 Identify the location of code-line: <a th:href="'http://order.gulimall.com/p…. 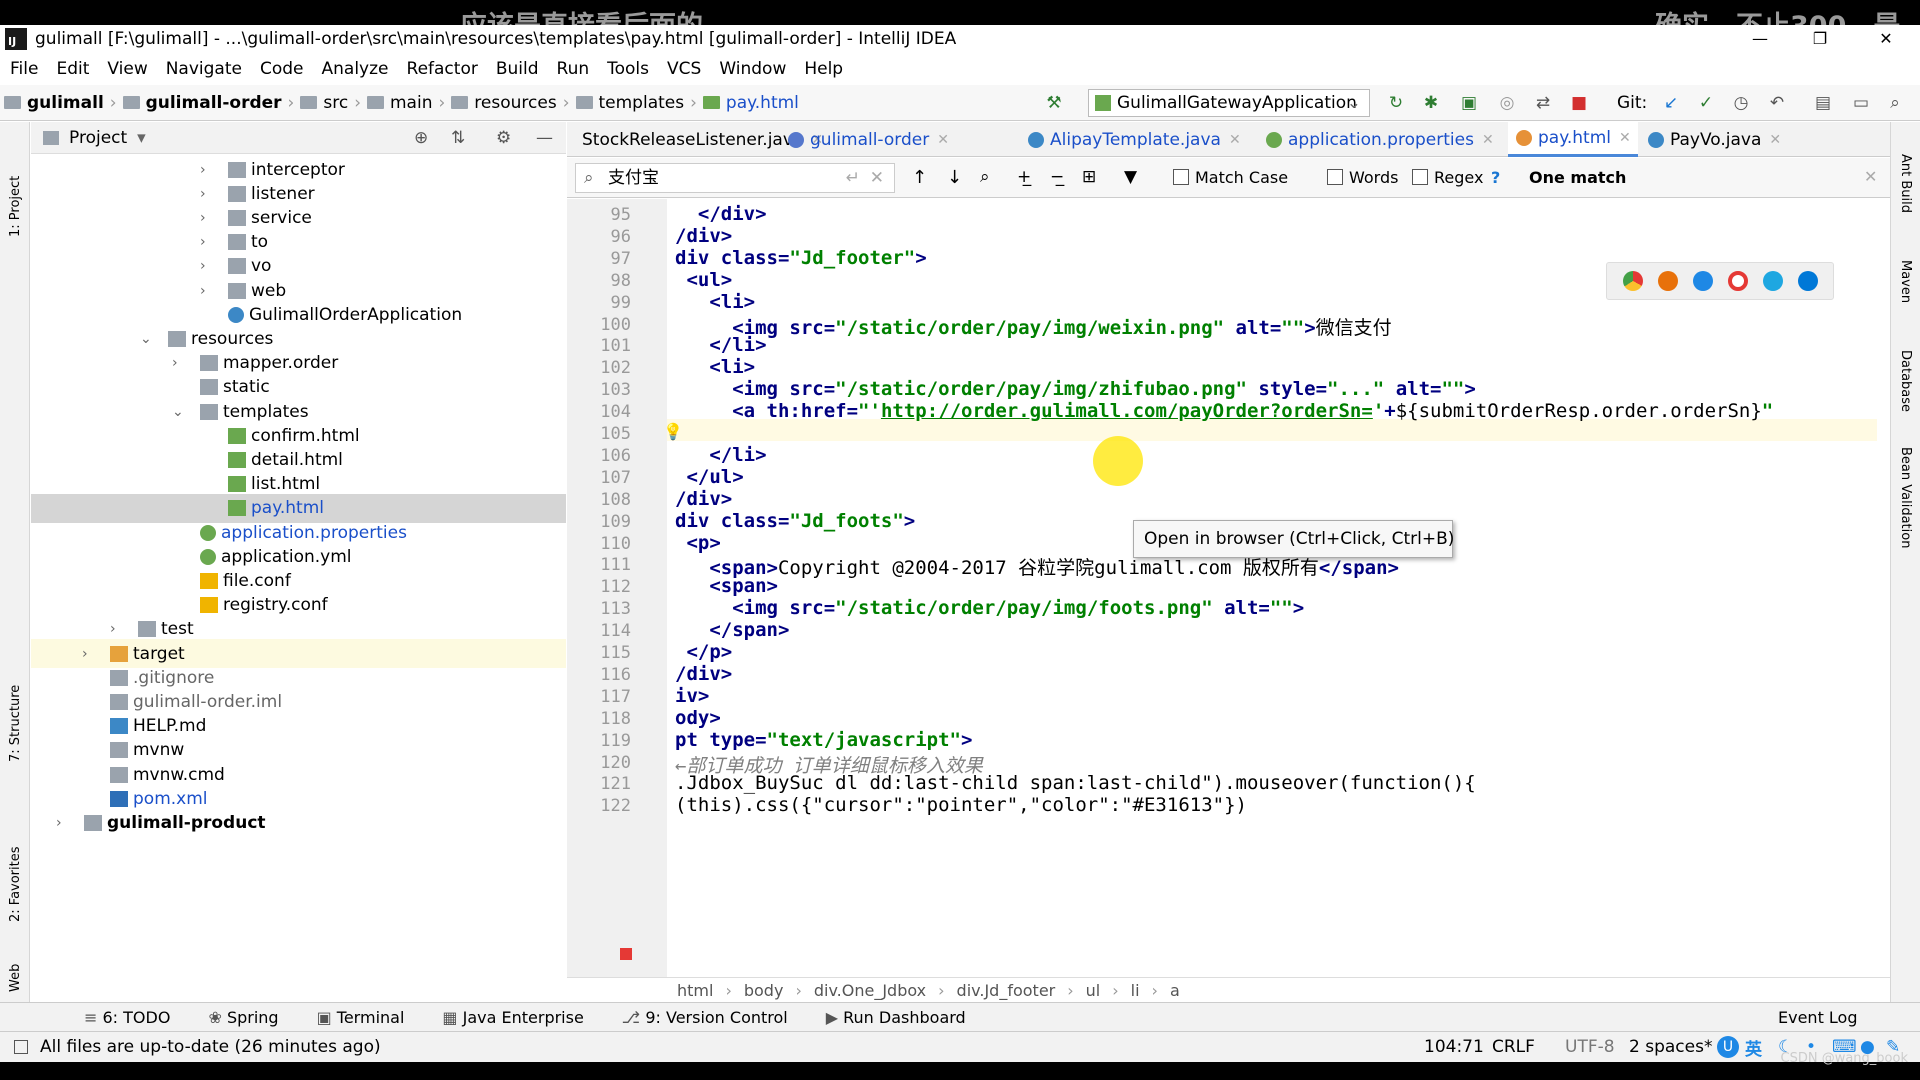
(1224, 411).